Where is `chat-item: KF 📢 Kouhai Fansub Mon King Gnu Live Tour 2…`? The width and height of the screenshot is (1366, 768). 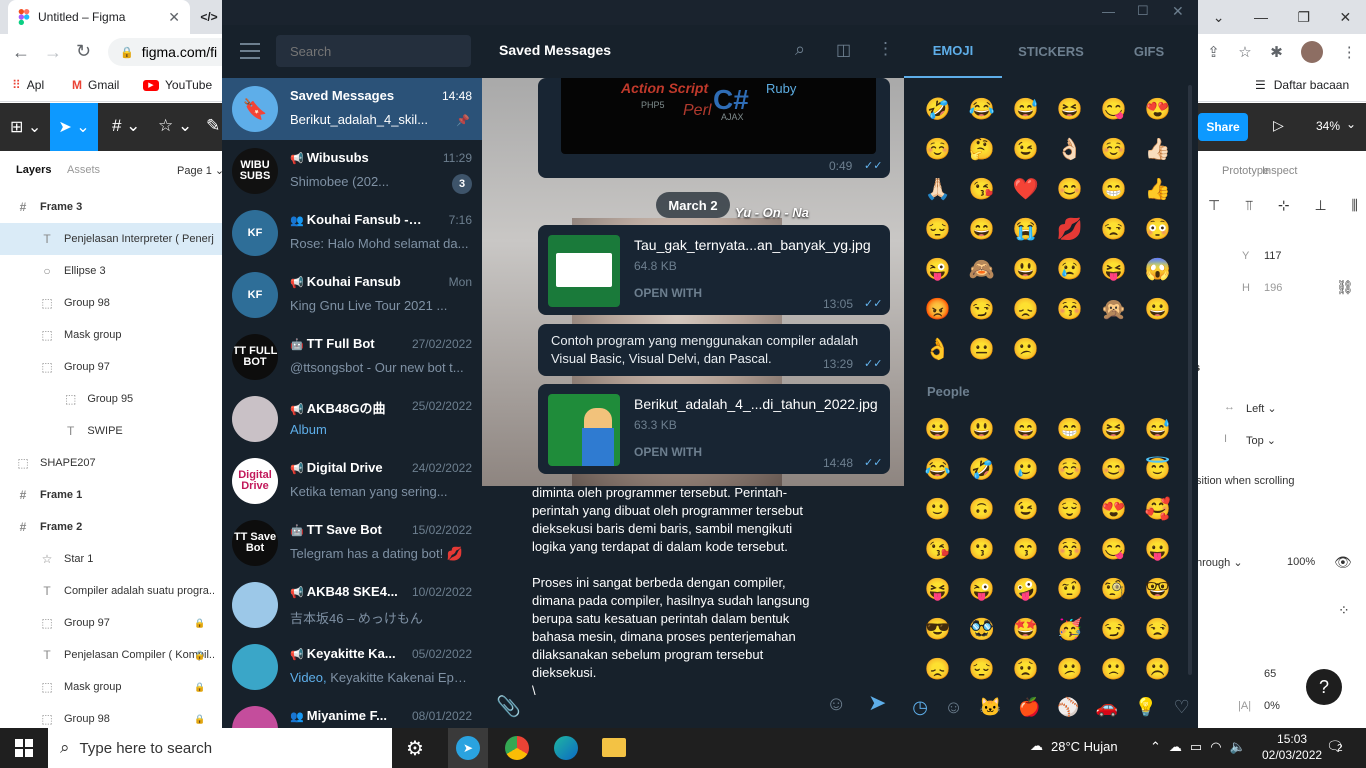 chat-item: KF 📢 Kouhai Fansub Mon King Gnu Live Tour 2… is located at coordinates (352, 295).